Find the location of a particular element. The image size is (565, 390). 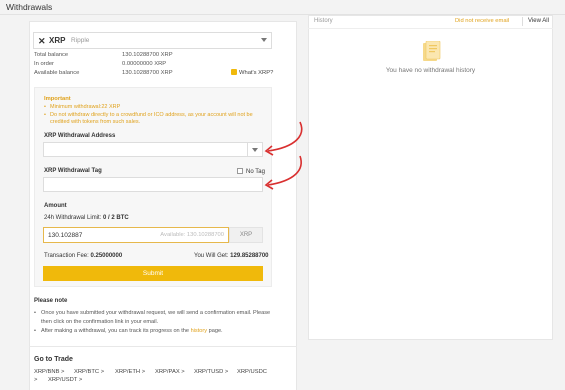

trade-pair-link: XRP/BTC > is located at coordinates (89, 372).